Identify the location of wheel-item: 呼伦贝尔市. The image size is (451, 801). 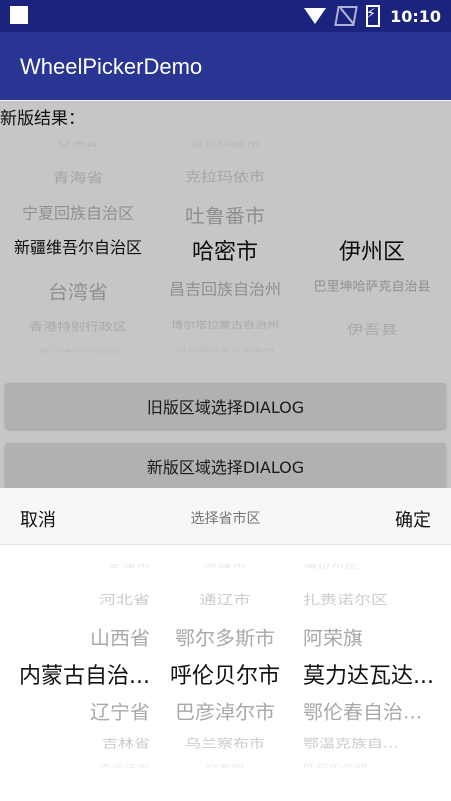
(225, 674).